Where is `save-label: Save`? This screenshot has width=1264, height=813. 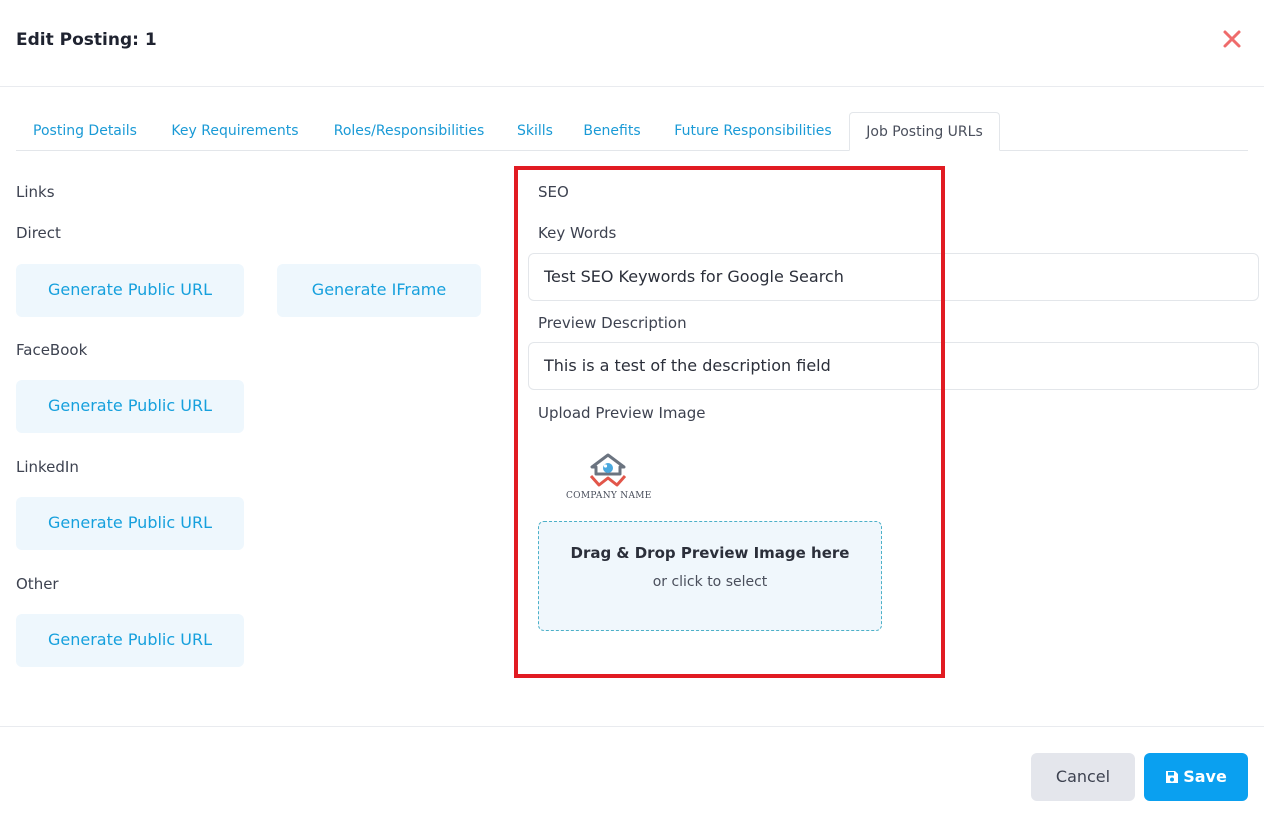 save-label: Save is located at coordinates (1205, 776).